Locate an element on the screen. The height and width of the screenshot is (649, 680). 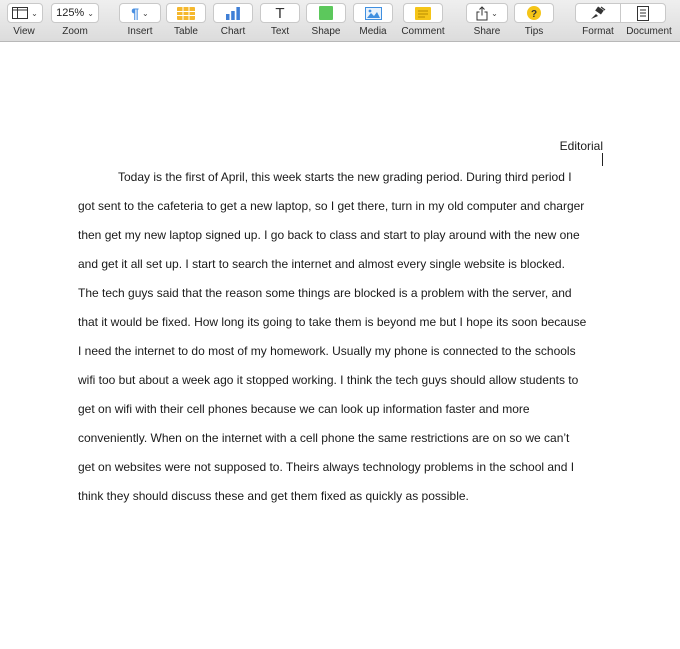
paintbrush-icon is located at coordinates (598, 12).